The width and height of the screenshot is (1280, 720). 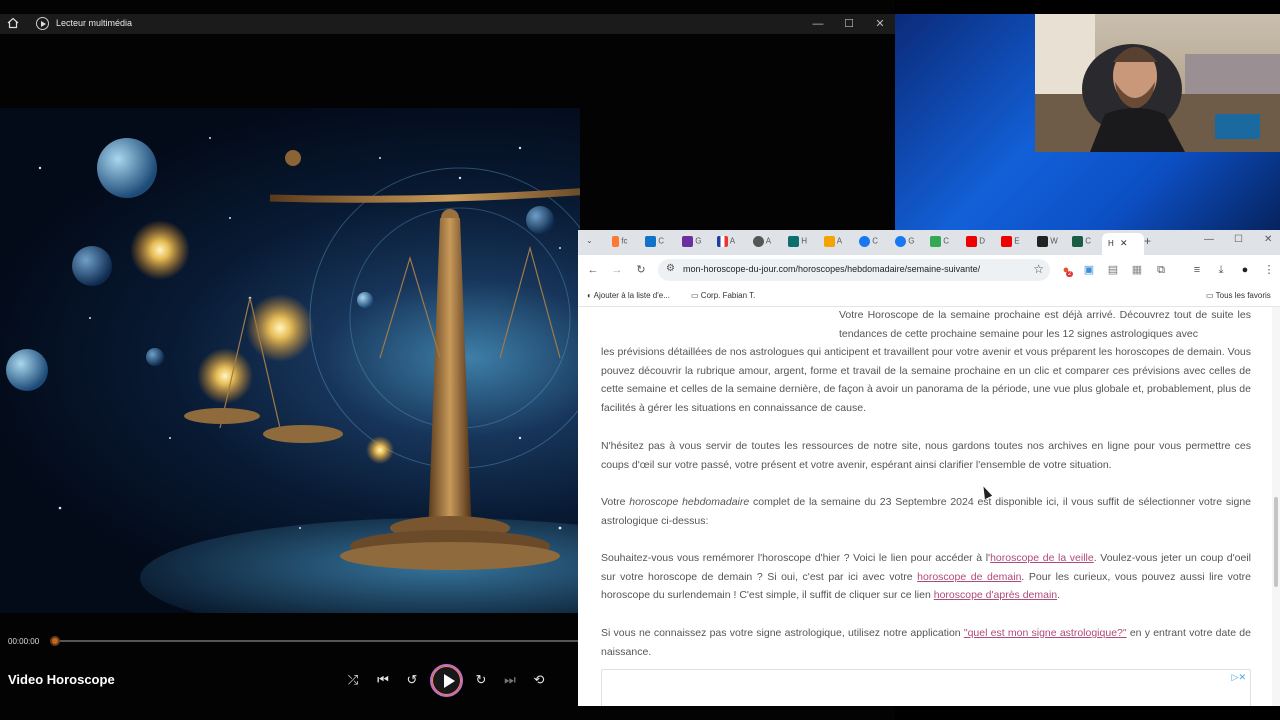 I want to click on next-track-icon: ⏭, so click(x=510, y=680).